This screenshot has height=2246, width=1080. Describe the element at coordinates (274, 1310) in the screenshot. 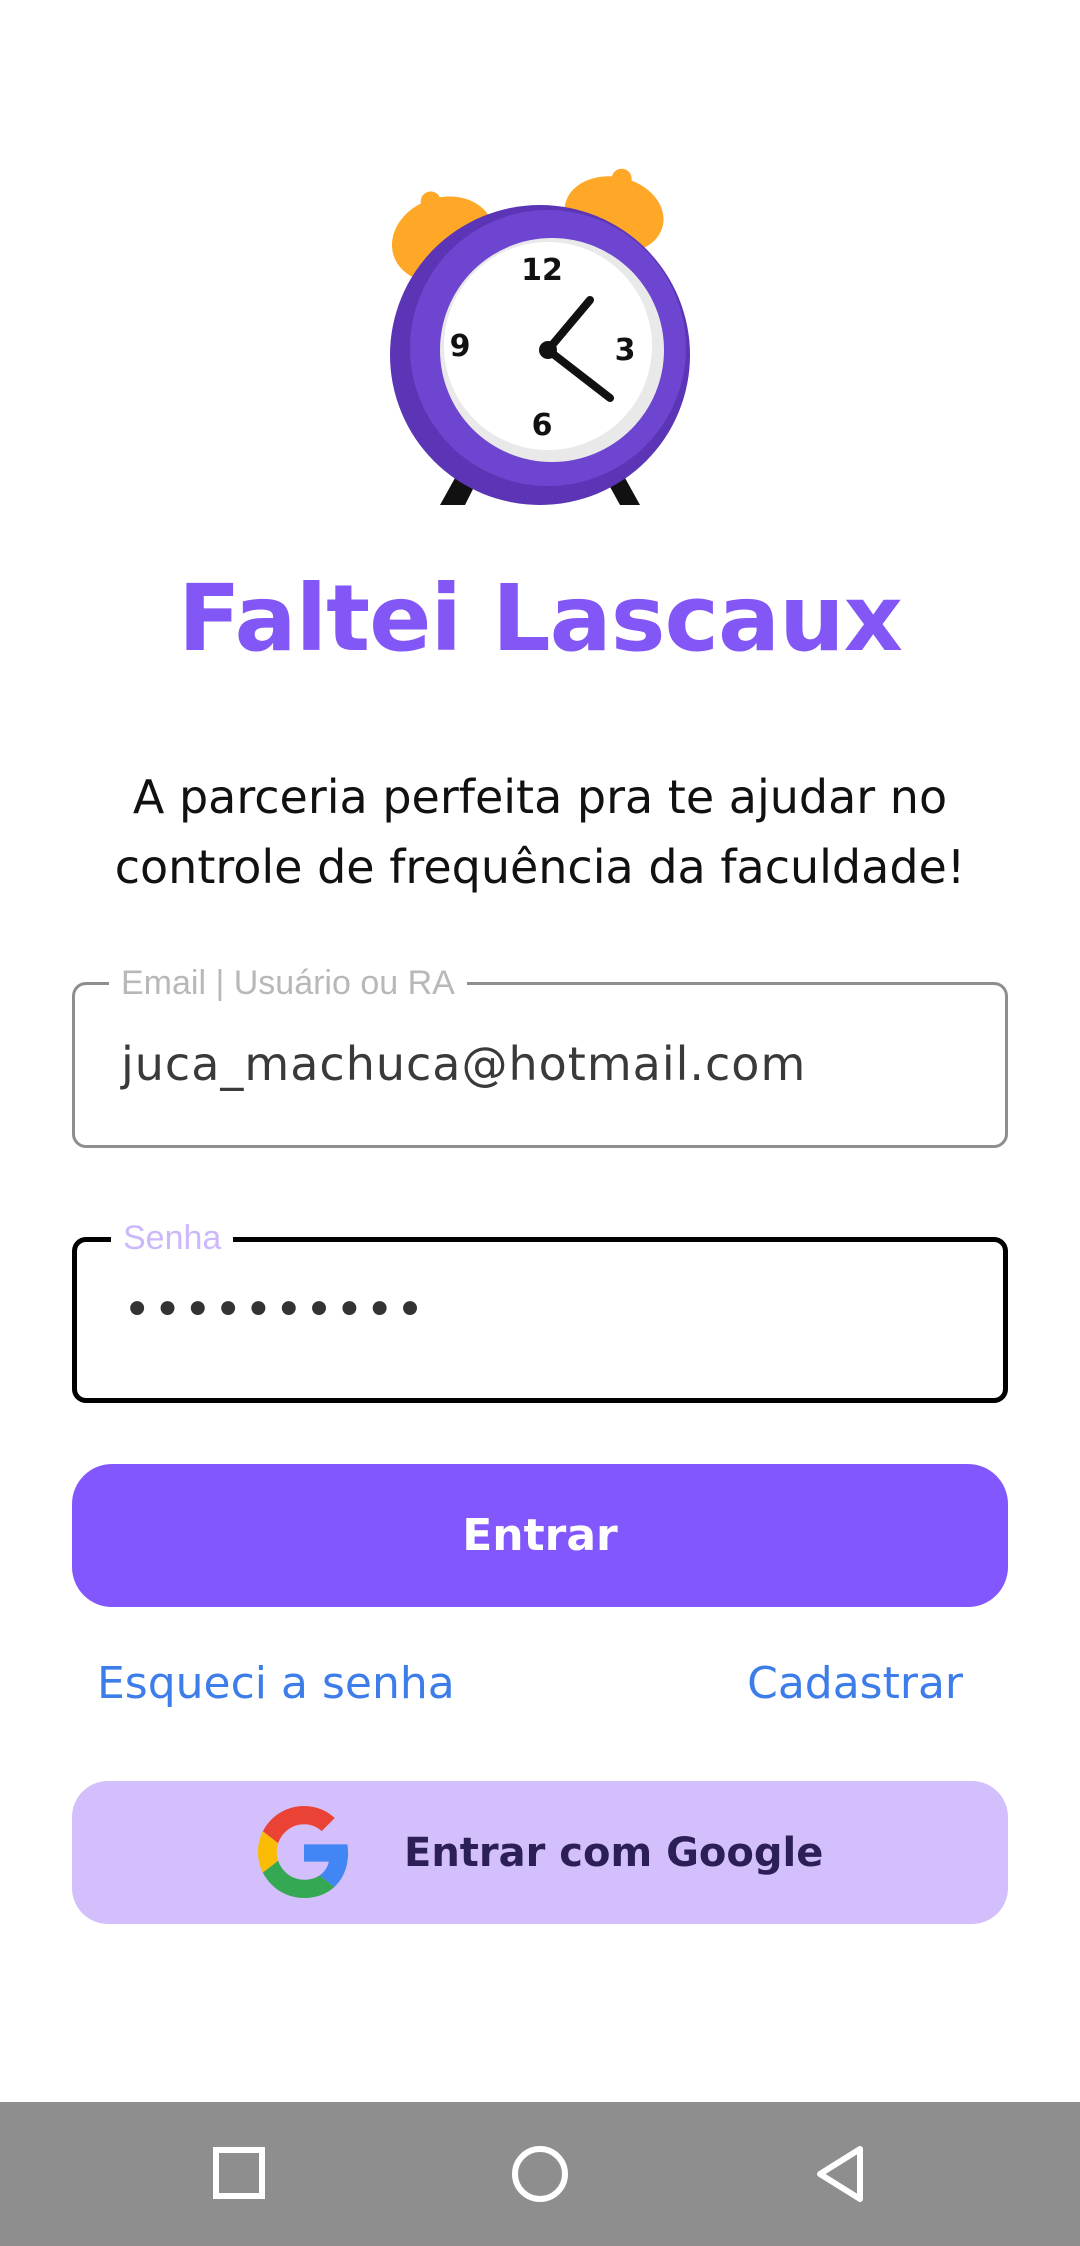

I see `password-field-value: ••••••••••` at that location.